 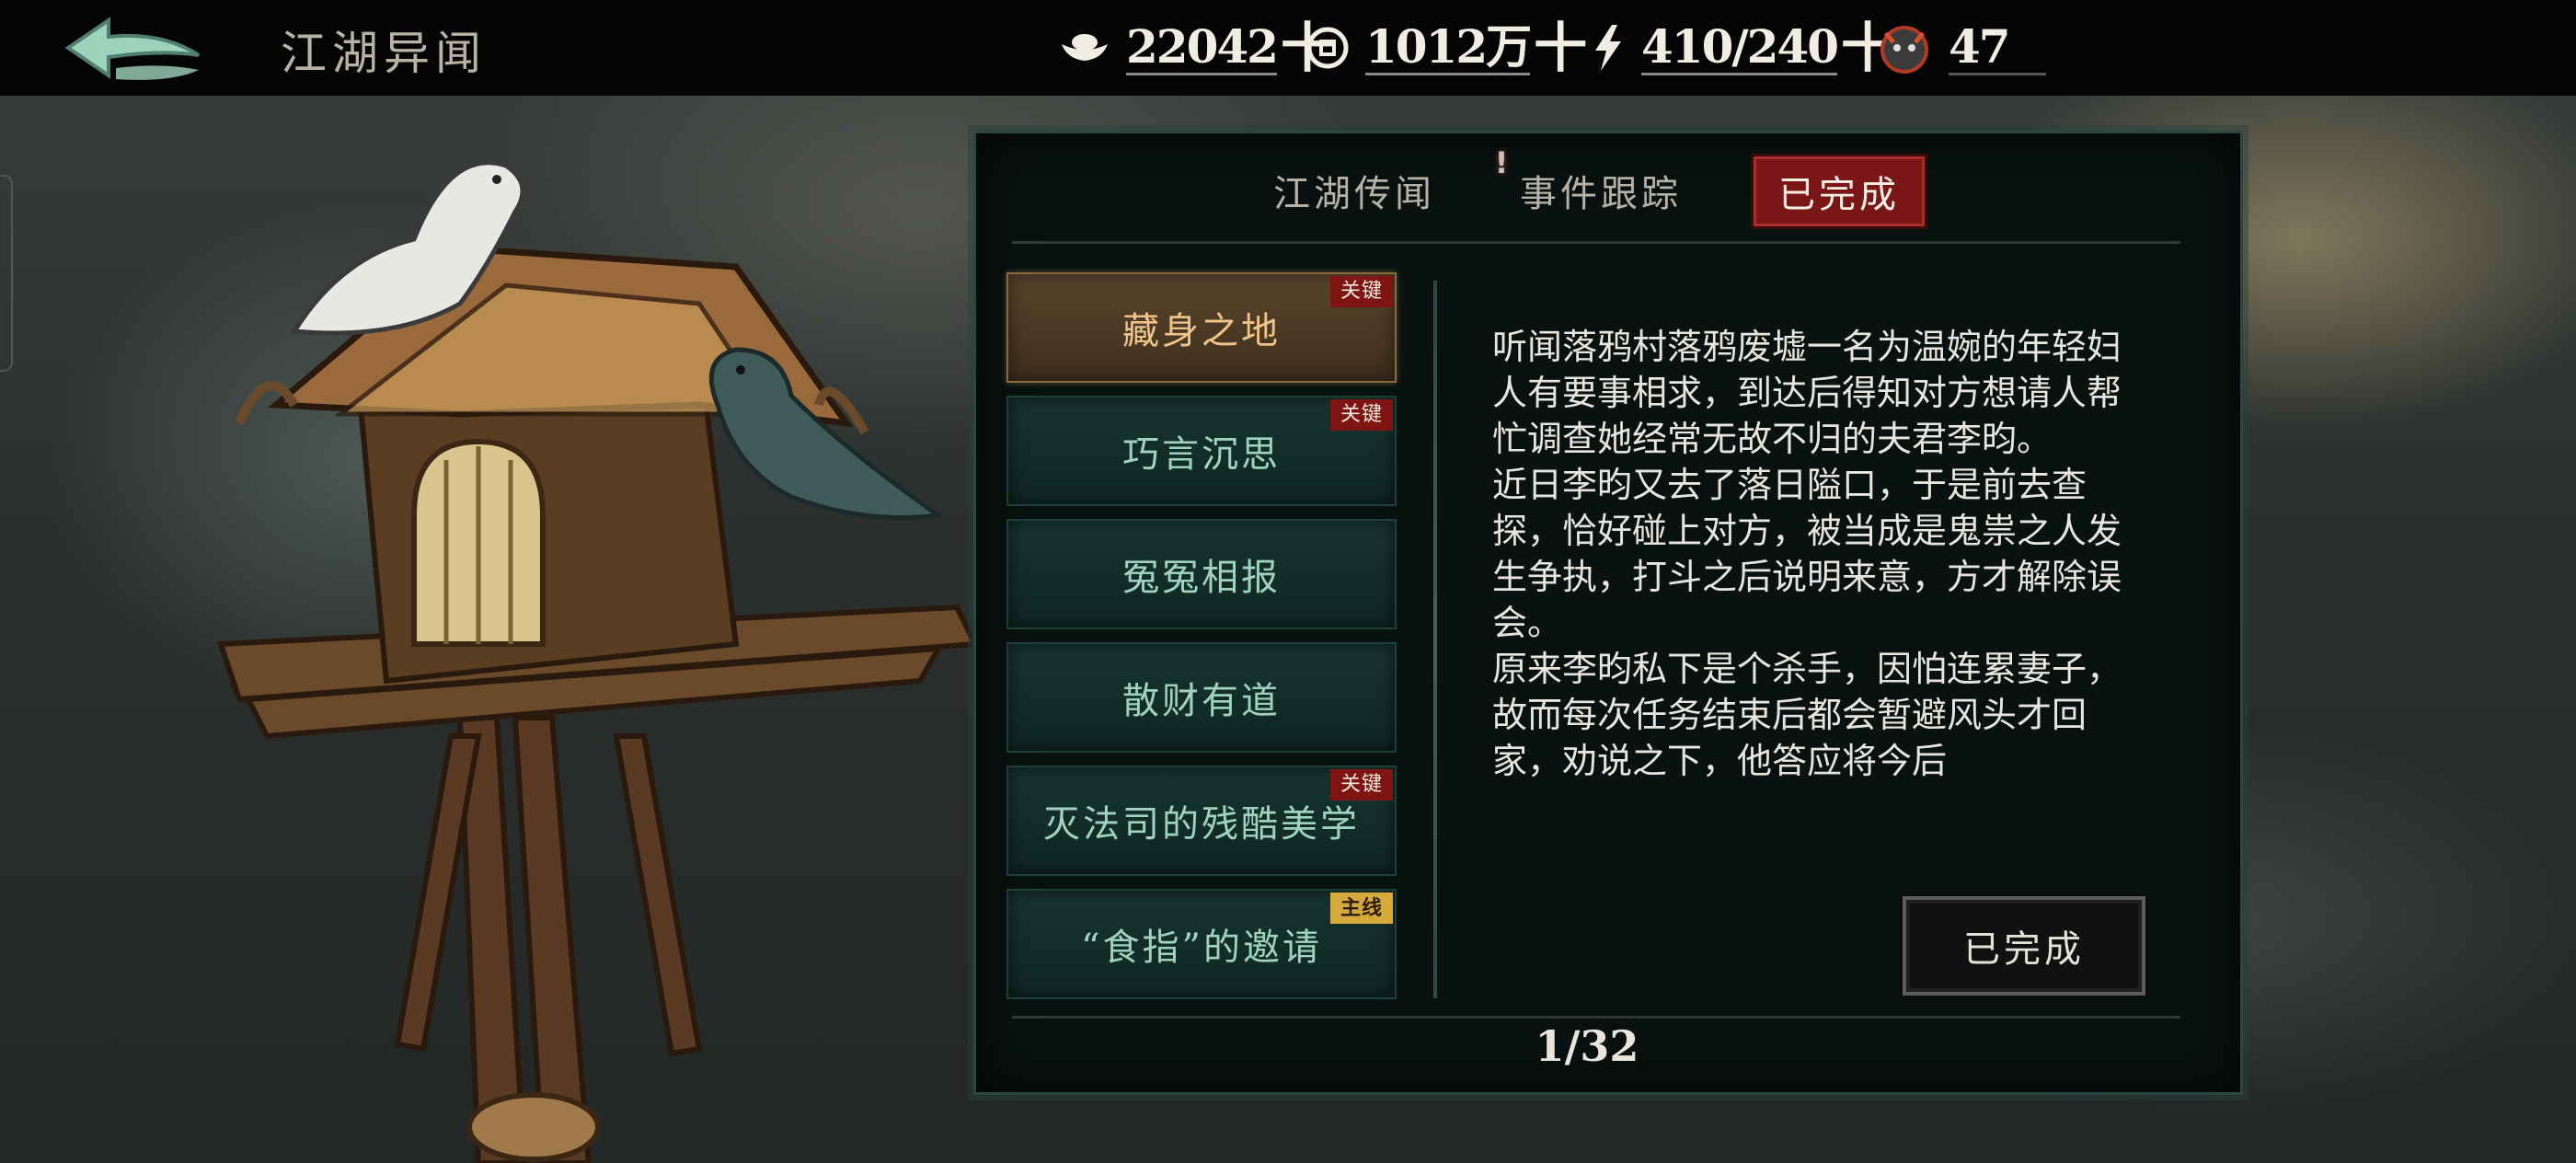 I want to click on alert-exclamation-icon: !, so click(x=1501, y=163).